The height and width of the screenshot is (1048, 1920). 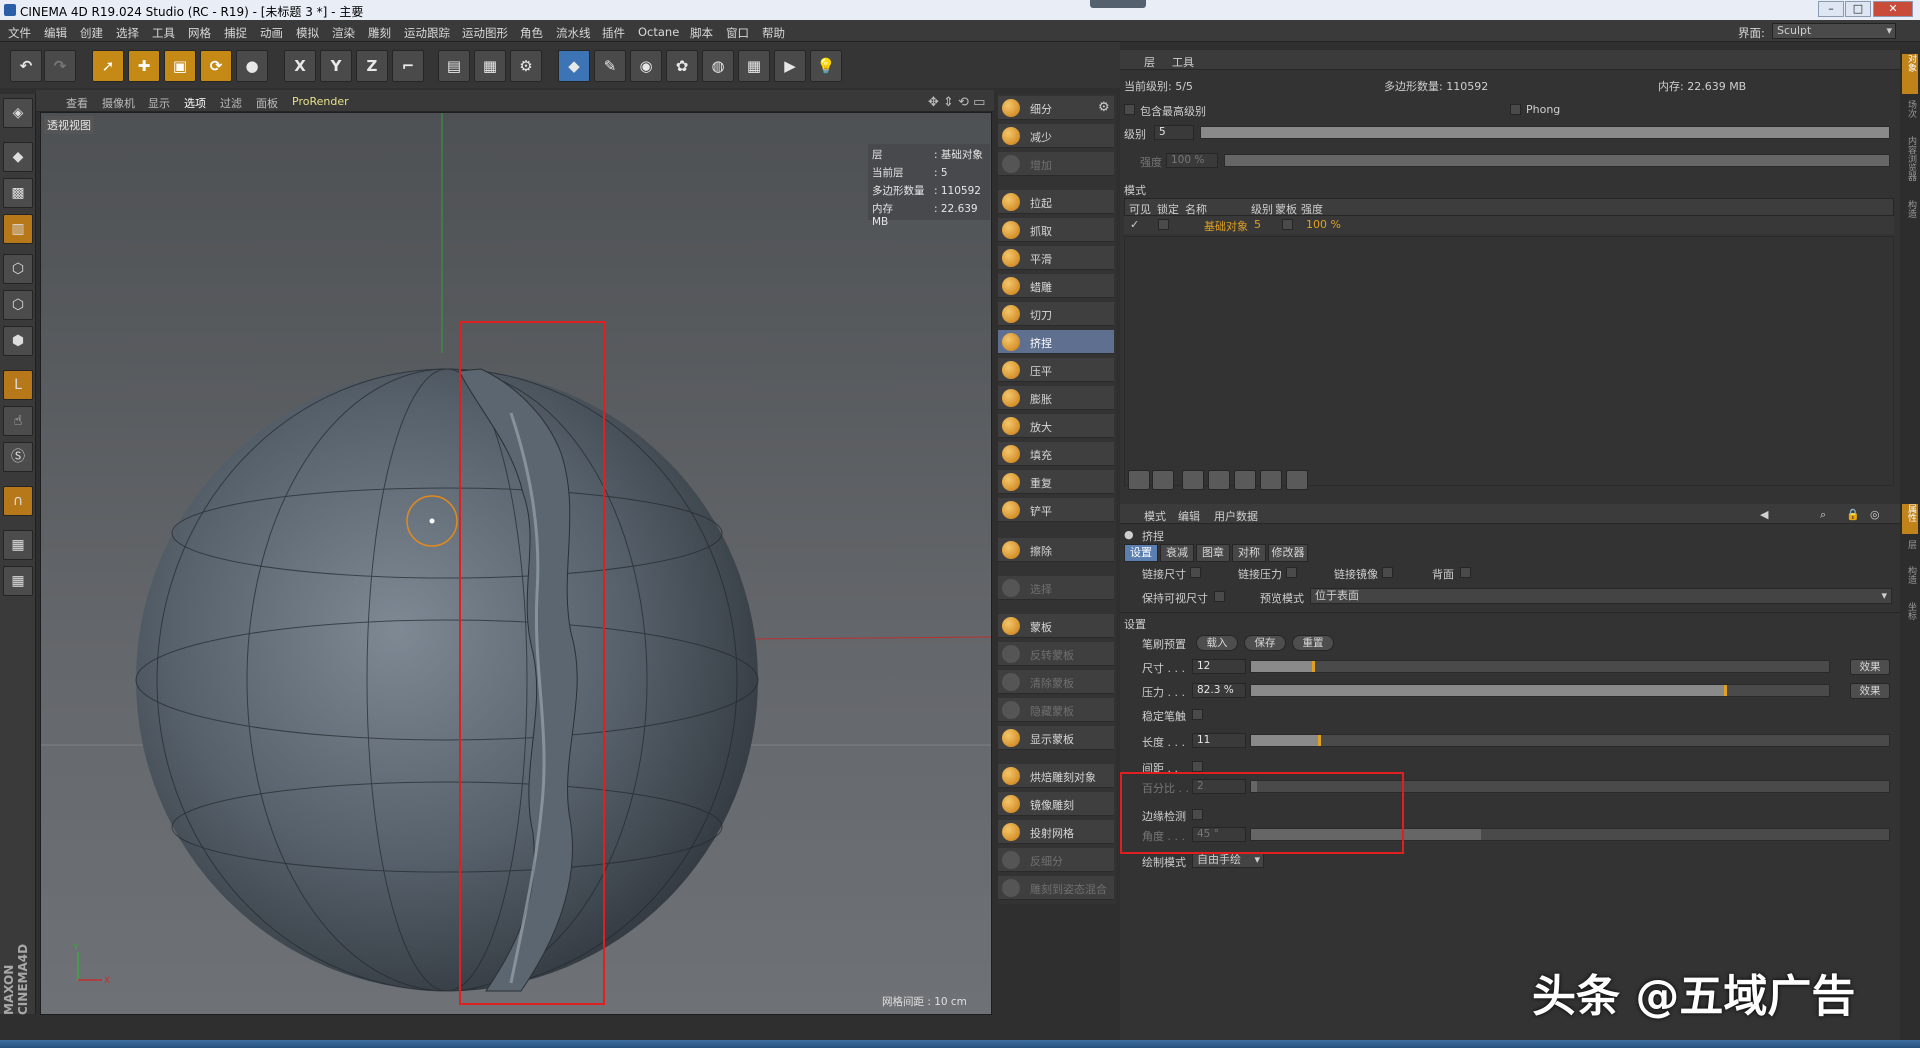 I want to click on strength-field: 100 %, so click(x=1192, y=160).